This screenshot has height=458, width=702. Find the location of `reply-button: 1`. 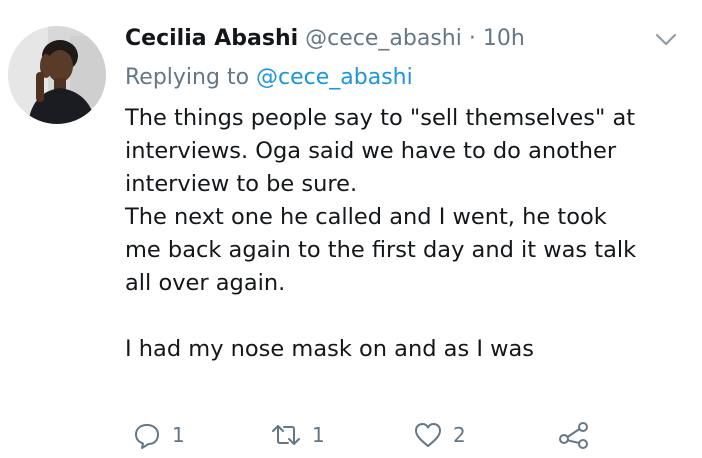

reply-button: 1 is located at coordinates (158, 435).